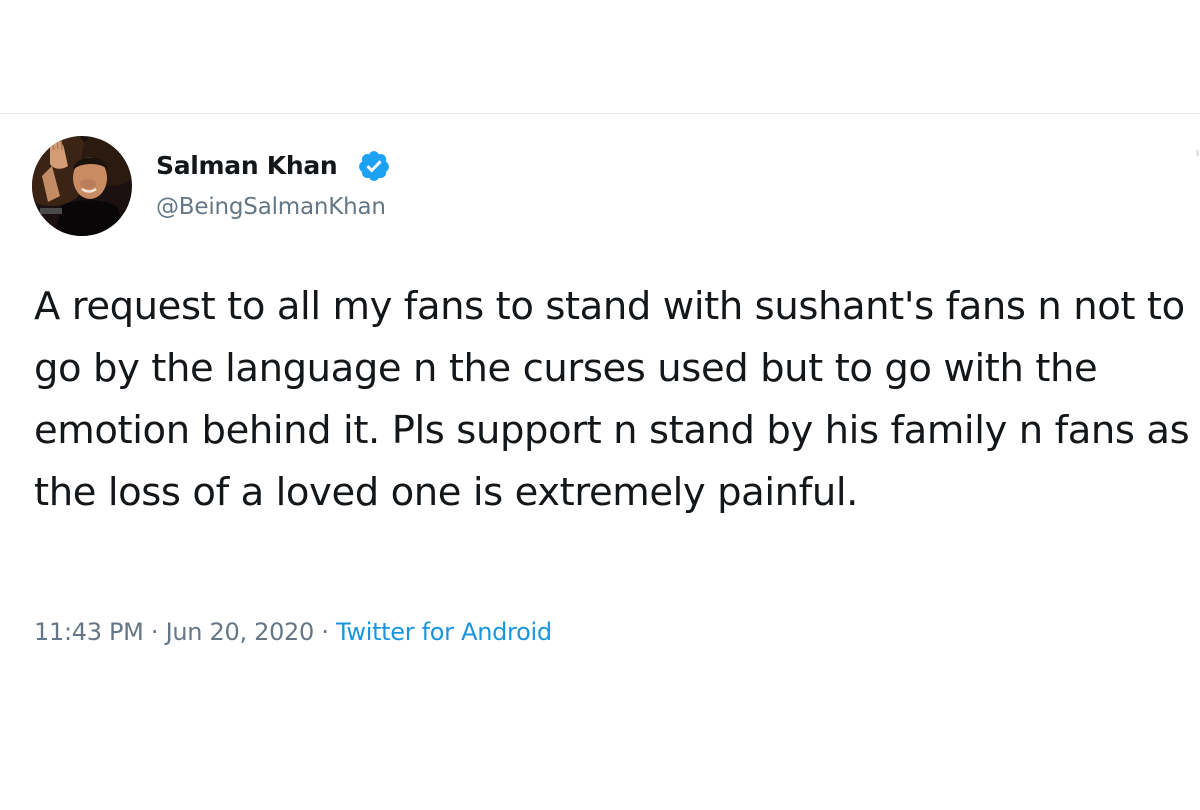 The height and width of the screenshot is (810, 1200). What do you see at coordinates (374, 166) in the screenshot?
I see `verified-badge-icon` at bounding box center [374, 166].